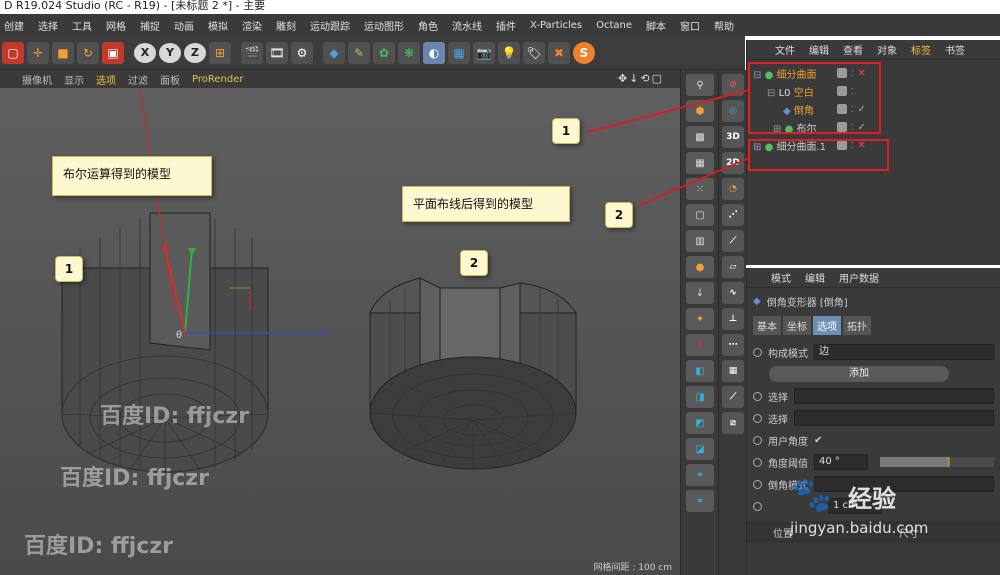  What do you see at coordinates (116, 25) in the screenshot?
I see `menu-item-mesh: 网格` at bounding box center [116, 25].